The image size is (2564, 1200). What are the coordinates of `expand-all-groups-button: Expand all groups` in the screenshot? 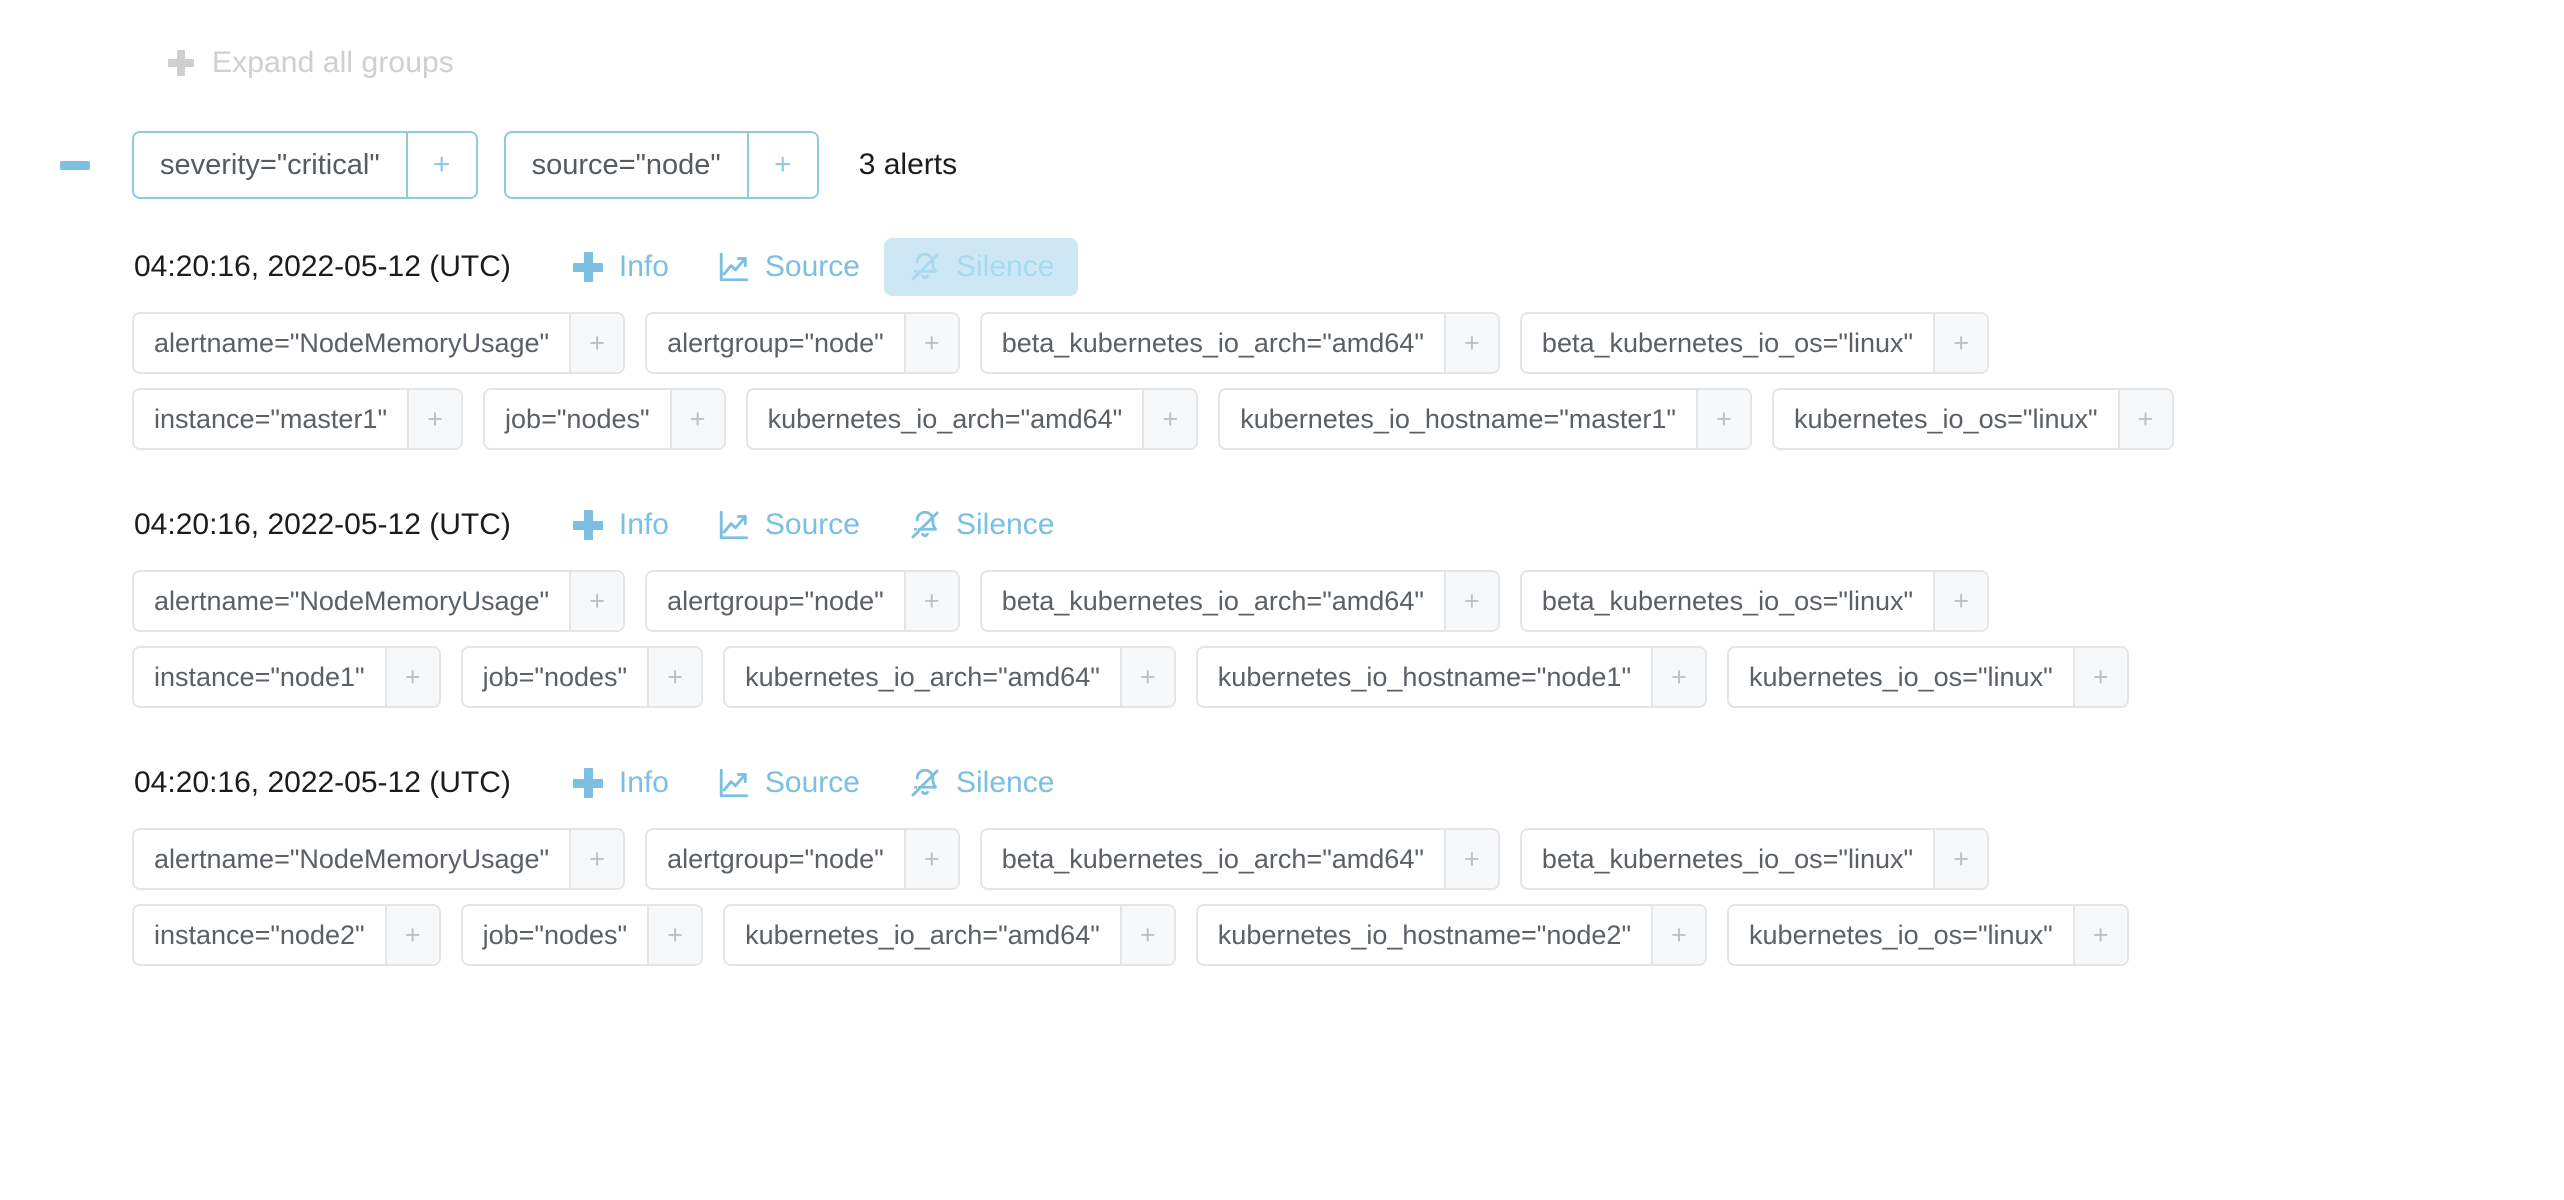 It's located at (1282, 42).